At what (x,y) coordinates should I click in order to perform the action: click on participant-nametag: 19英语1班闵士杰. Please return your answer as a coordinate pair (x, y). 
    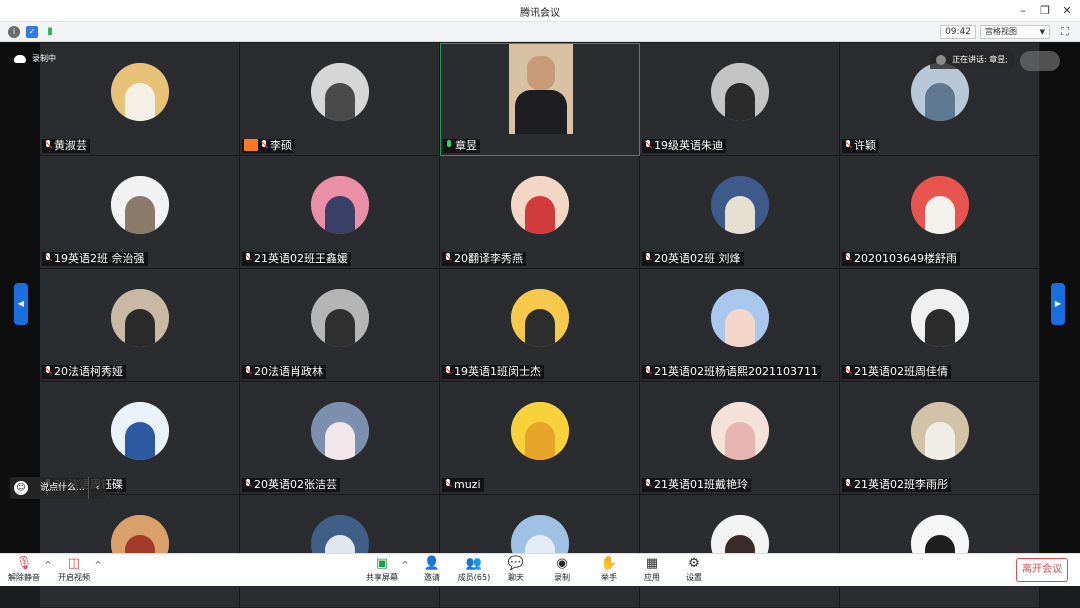
    Looking at the image, I should click on (493, 372).